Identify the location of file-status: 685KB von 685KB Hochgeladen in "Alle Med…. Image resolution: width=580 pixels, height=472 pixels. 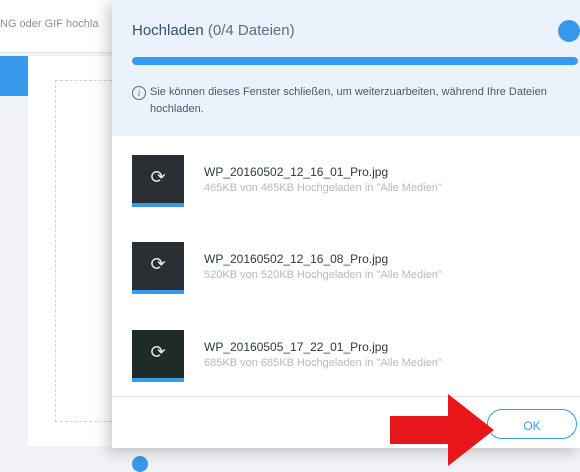
(323, 363).